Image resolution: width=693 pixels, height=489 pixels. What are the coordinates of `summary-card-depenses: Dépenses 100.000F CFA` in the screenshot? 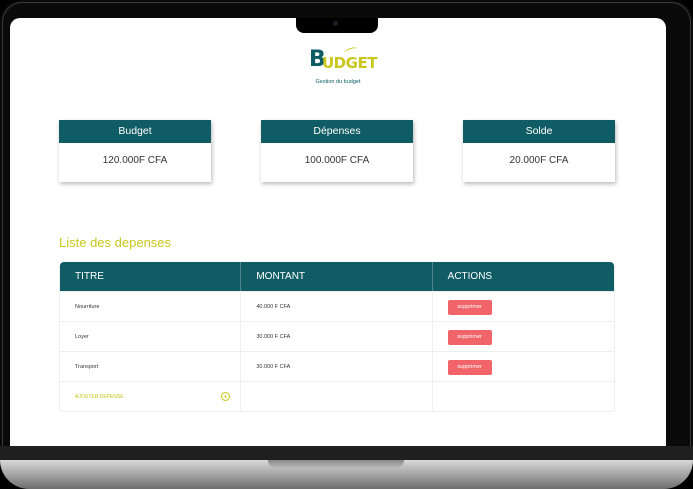 It's located at (337, 151).